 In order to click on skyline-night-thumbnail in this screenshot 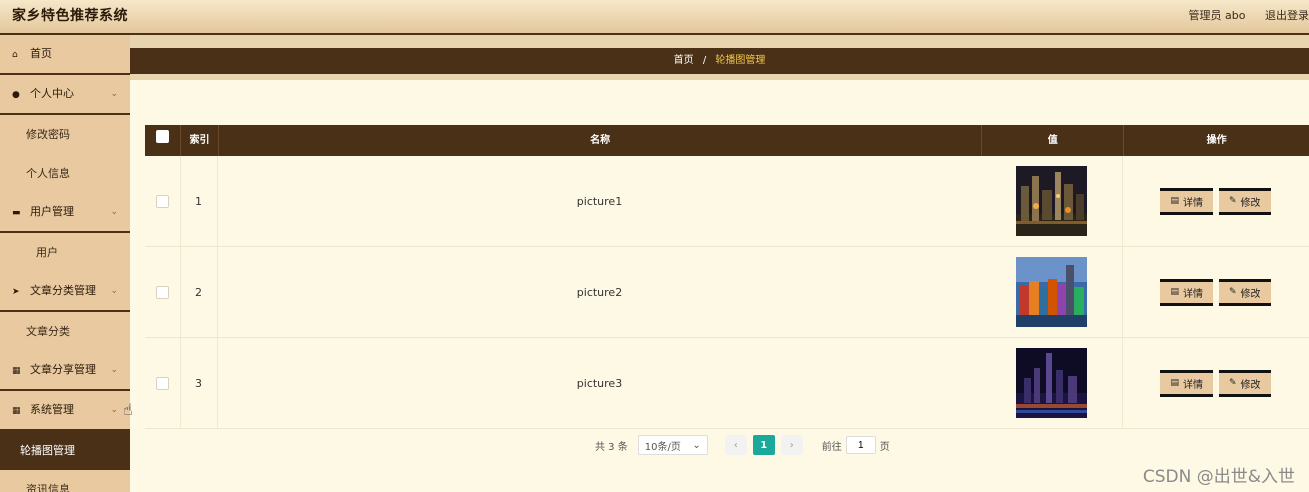, I will do `click(1051, 383)`.